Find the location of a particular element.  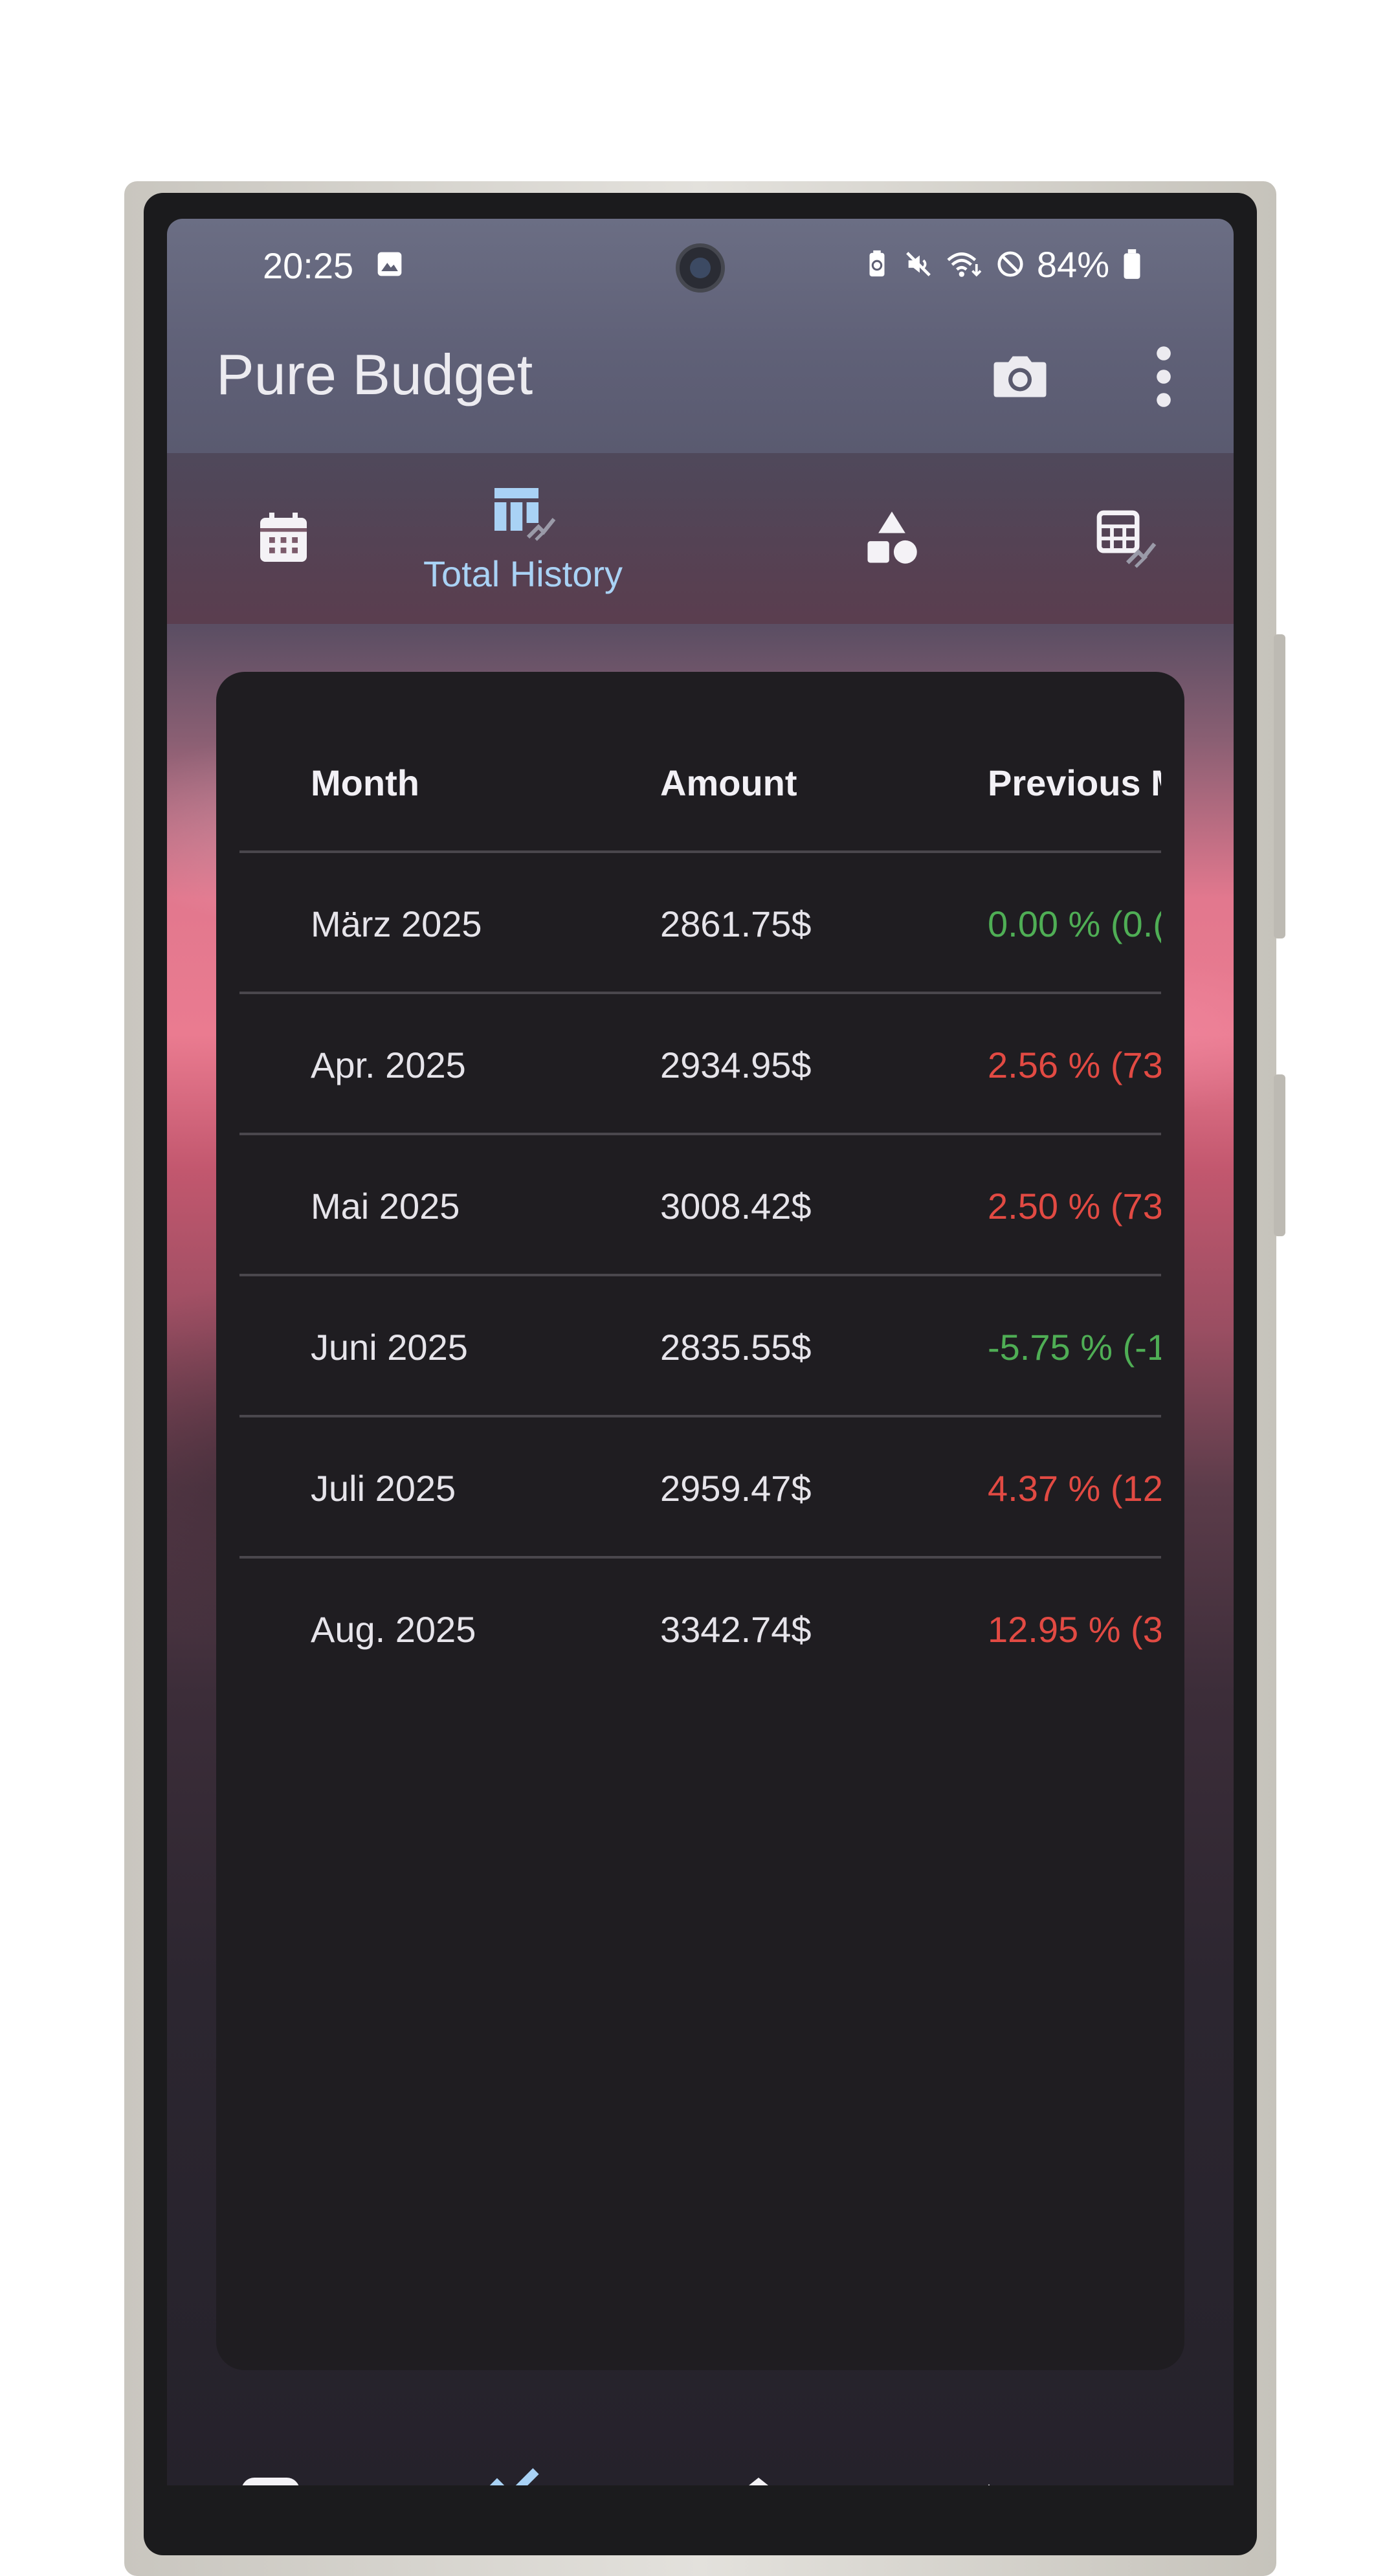

cell-month: Aug. 2025 is located at coordinates (393, 1629).